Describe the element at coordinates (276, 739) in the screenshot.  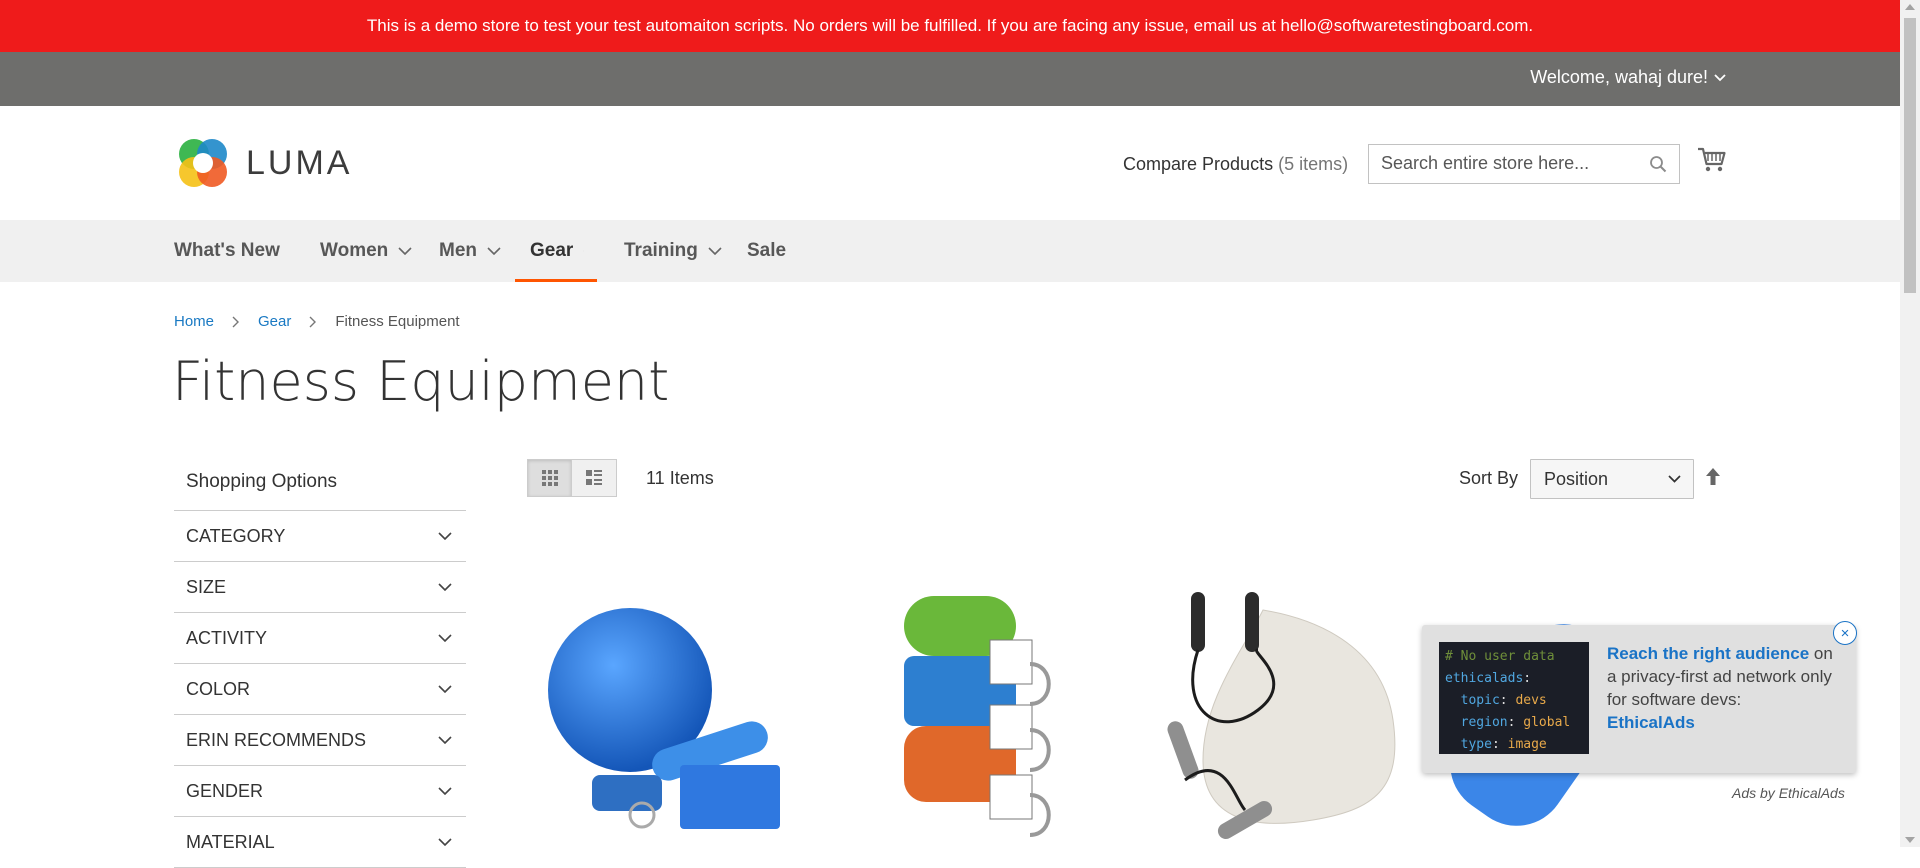
I see `filter-label: ERIN RECOMMENDS` at that location.